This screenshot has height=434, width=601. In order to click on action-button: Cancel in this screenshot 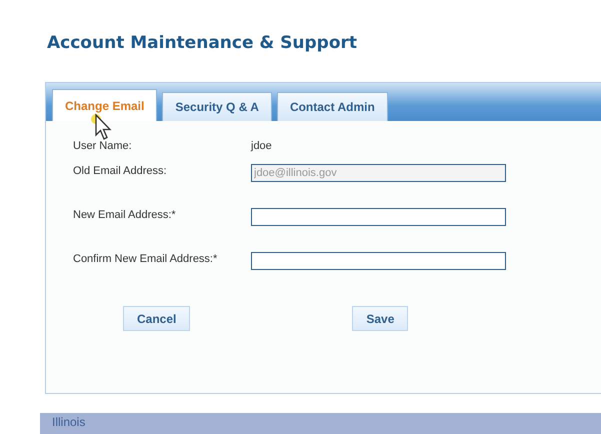, I will do `click(156, 318)`.